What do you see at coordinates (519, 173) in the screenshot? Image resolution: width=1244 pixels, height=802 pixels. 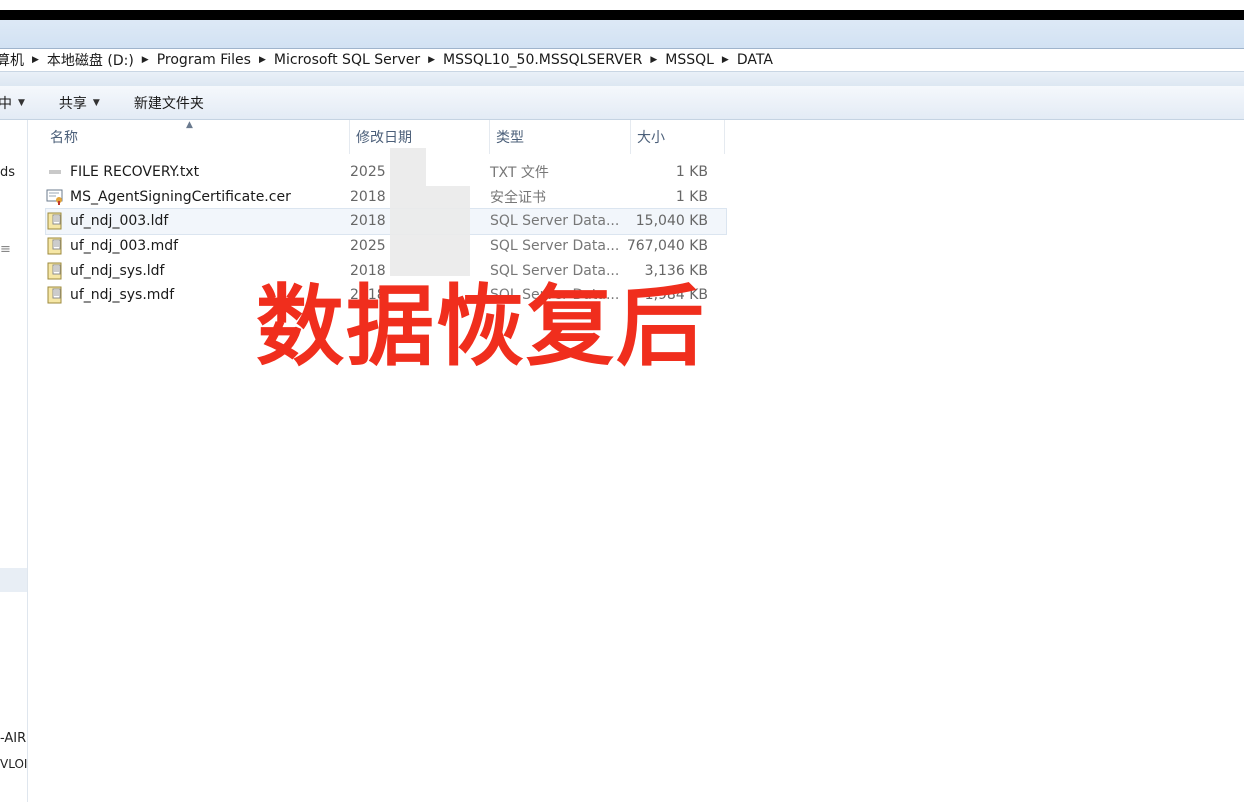 I see `file-type: TXT 文件` at bounding box center [519, 173].